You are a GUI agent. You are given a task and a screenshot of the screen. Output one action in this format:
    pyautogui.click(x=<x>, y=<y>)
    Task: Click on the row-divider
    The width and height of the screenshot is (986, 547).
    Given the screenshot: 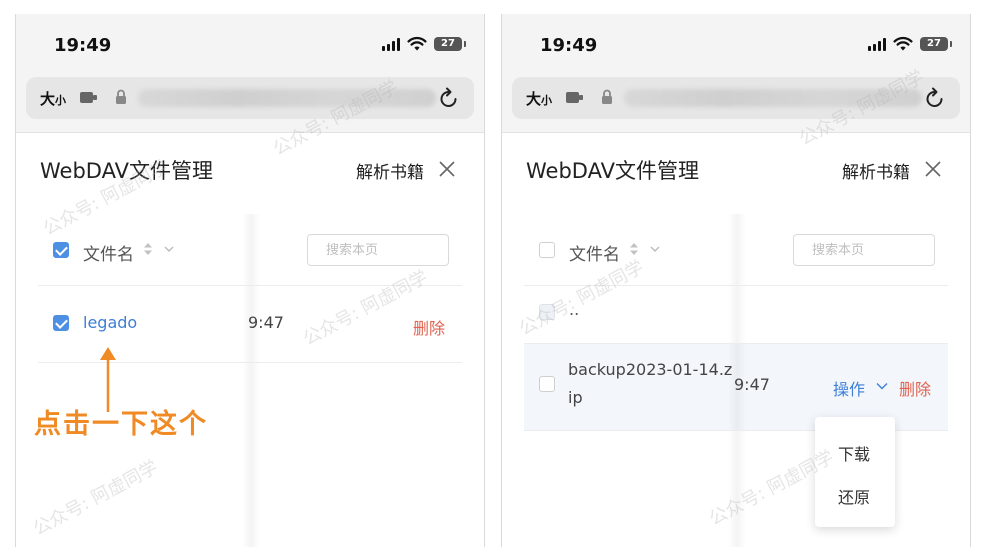 What is the action you would take?
    pyautogui.click(x=736, y=343)
    